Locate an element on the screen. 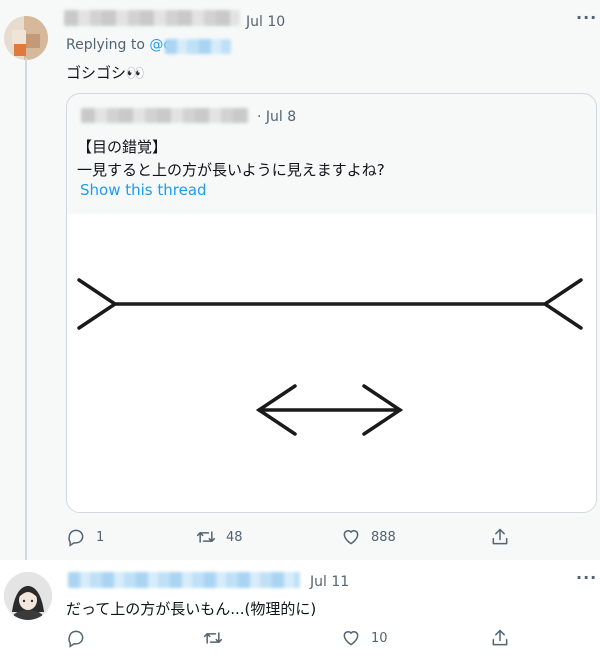 This screenshot has width=600, height=655. tweet-date: Jul 11 is located at coordinates (329, 582).